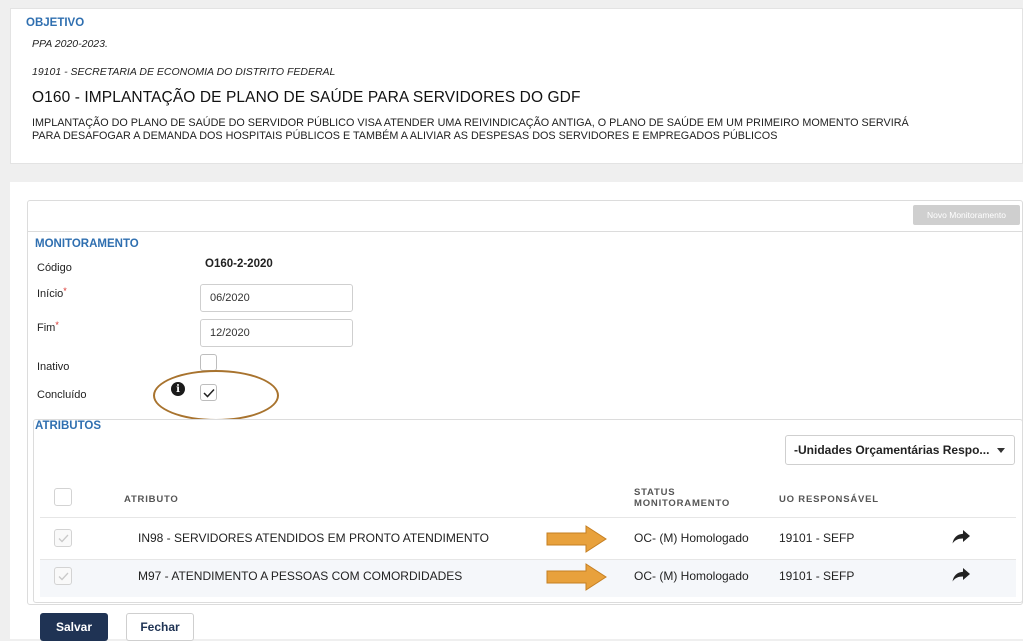 The width and height of the screenshot is (1023, 641). What do you see at coordinates (276, 298) in the screenshot?
I see `start-date-input: 06/2020` at bounding box center [276, 298].